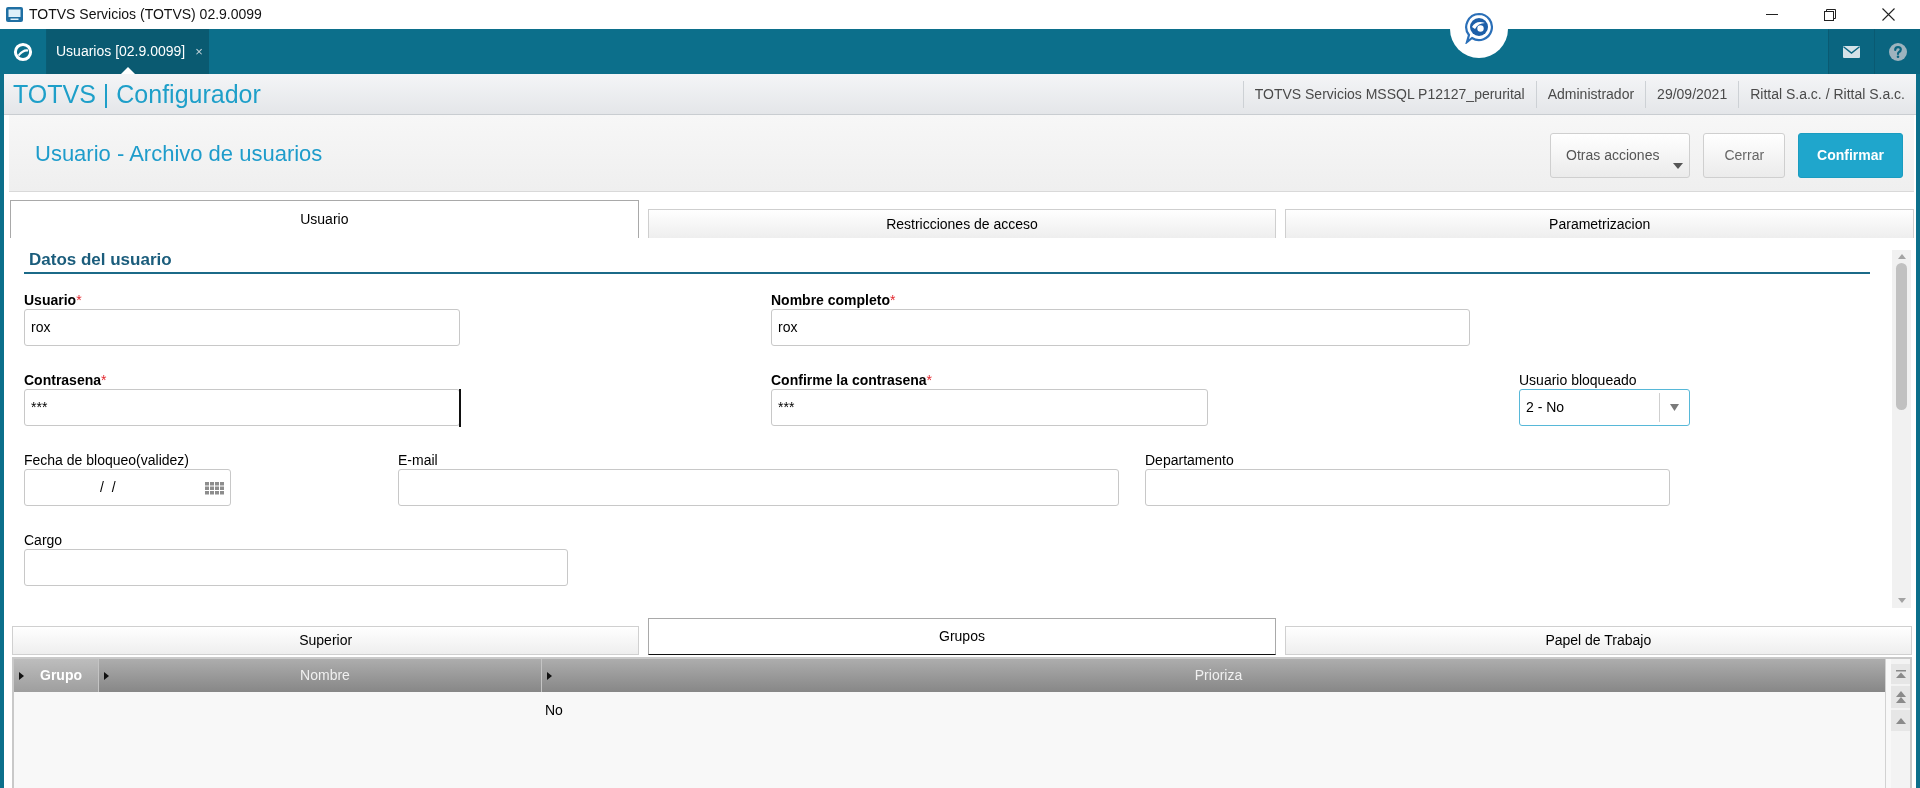 This screenshot has height=788, width=1920. What do you see at coordinates (1389, 94) in the screenshot?
I see `header-info: TOTVS Servicios MSSQL P12127_perurital` at bounding box center [1389, 94].